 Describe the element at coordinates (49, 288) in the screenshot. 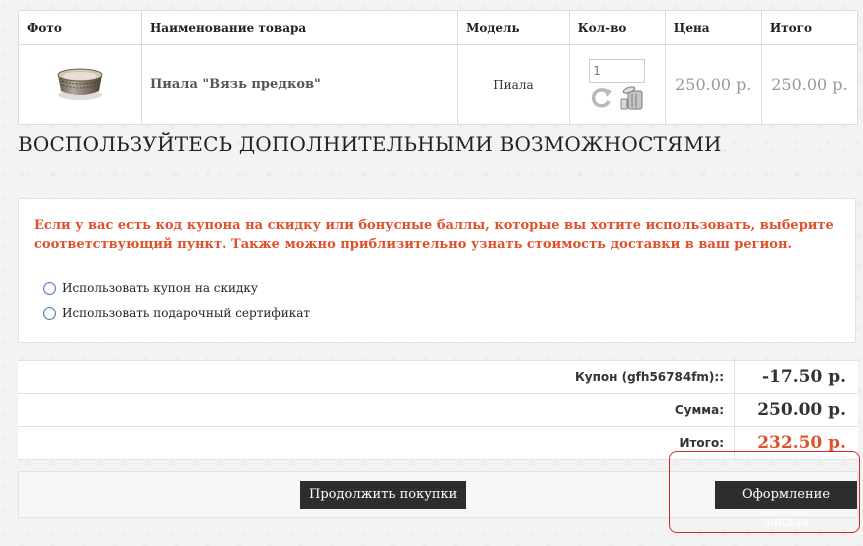

I see `coupon-radio` at that location.